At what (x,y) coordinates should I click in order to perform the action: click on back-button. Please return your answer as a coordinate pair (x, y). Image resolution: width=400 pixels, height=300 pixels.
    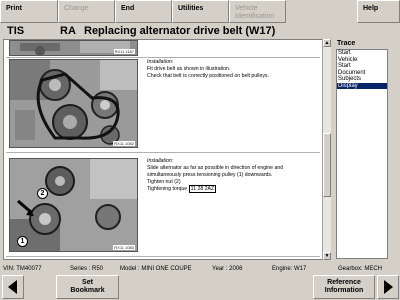
    Looking at the image, I should click on (13, 287).